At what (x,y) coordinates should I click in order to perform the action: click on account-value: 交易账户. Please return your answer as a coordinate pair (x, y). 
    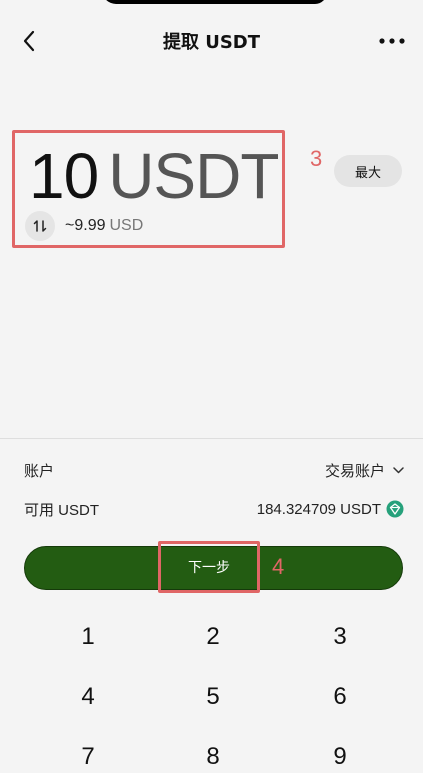
    Looking at the image, I should click on (354, 471).